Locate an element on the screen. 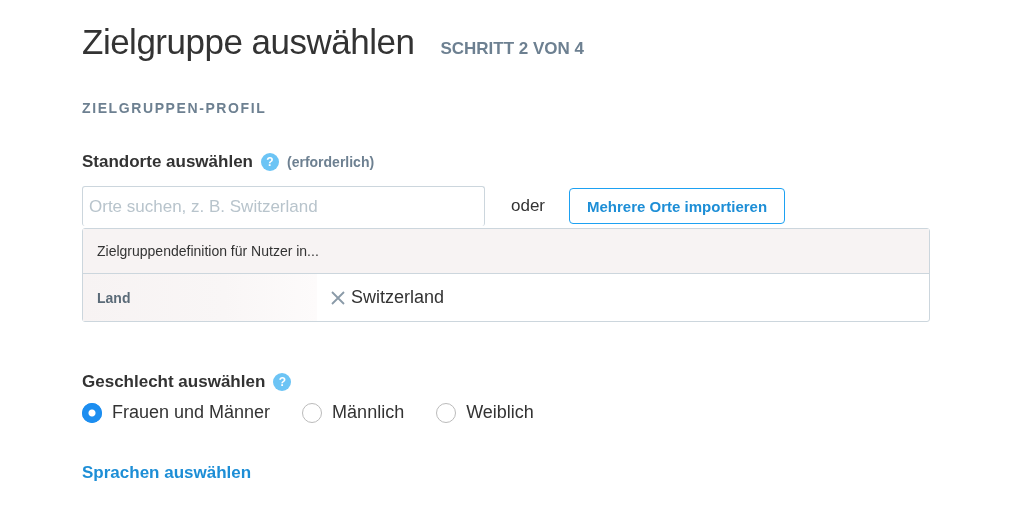 This screenshot has width=1024, height=520. import-button: Mehrere Orte importieren is located at coordinates (677, 206).